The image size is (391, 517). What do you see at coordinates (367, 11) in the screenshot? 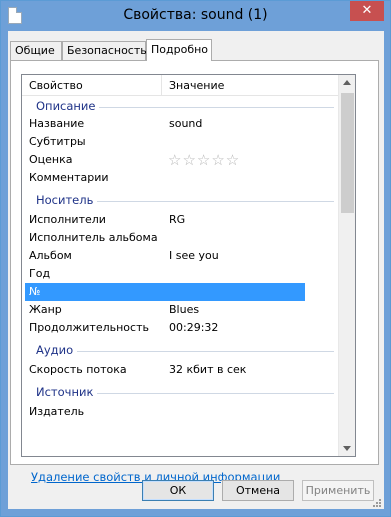
I see `close-button: ✕` at bounding box center [367, 11].